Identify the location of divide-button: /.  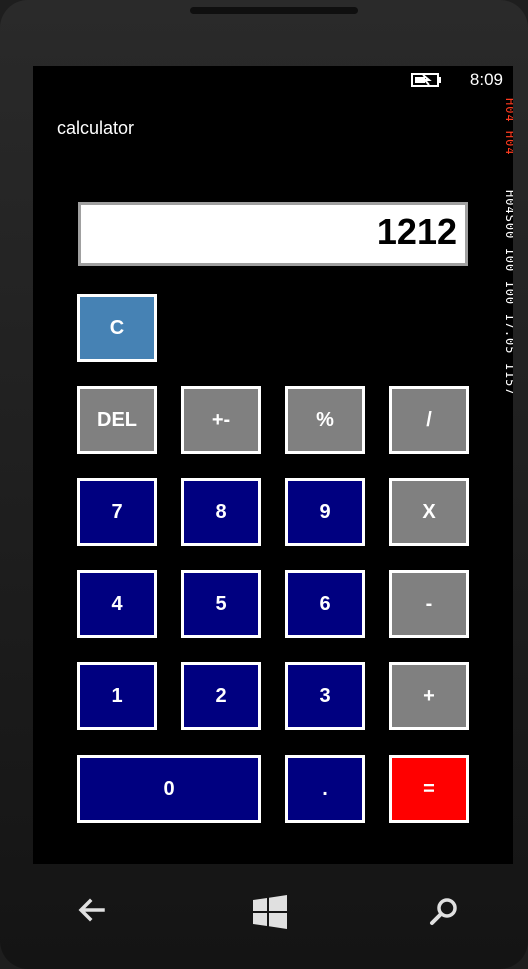
(429, 420).